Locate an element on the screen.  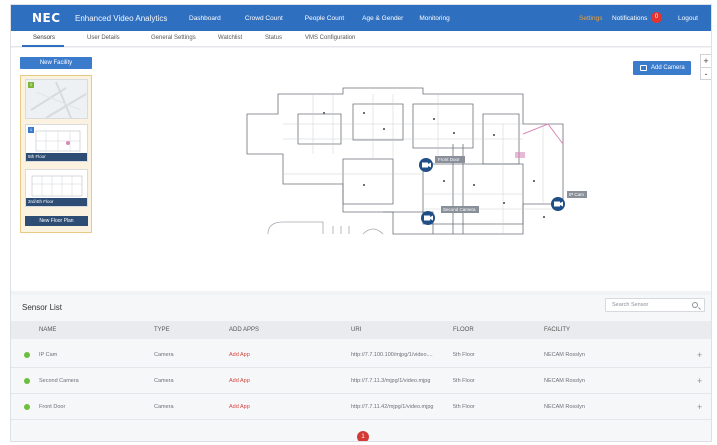
svg-text: Second Camera is located at coordinates (459, 209).